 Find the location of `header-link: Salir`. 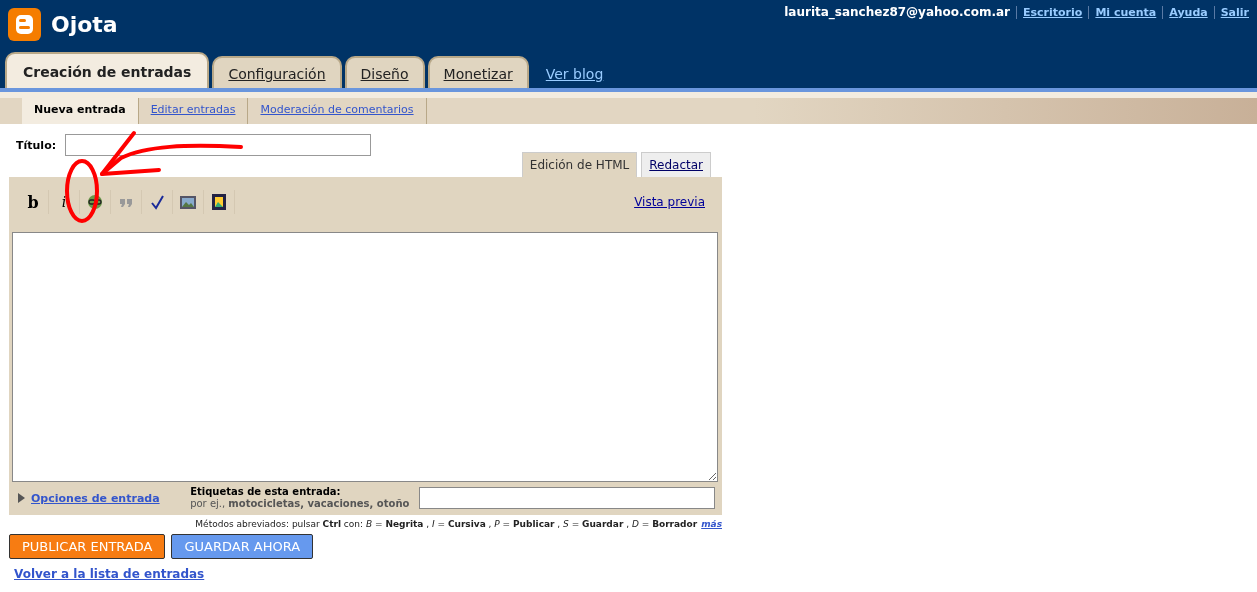

header-link: Salir is located at coordinates (1231, 12).